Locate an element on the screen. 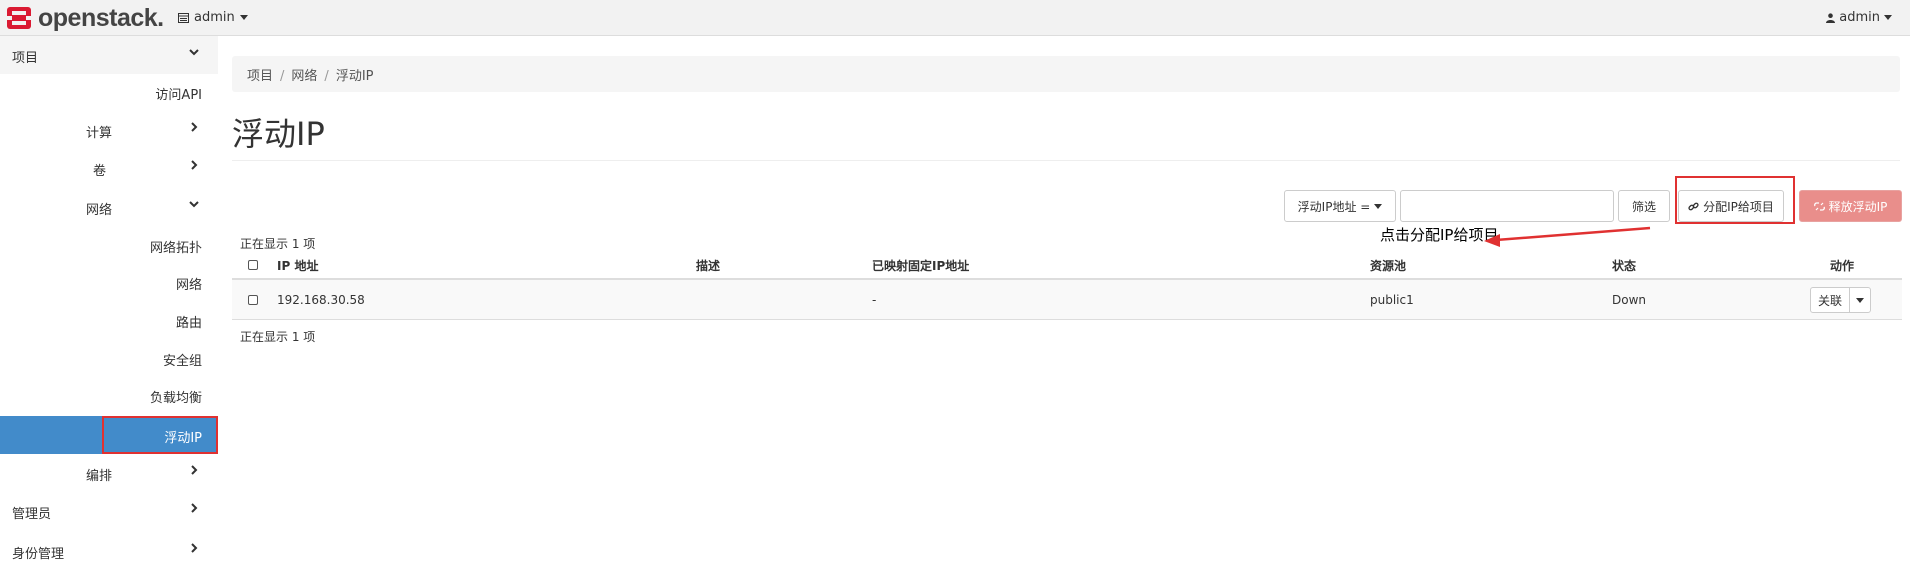 The image size is (1910, 576). project-switcher-label: admin is located at coordinates (214, 17).